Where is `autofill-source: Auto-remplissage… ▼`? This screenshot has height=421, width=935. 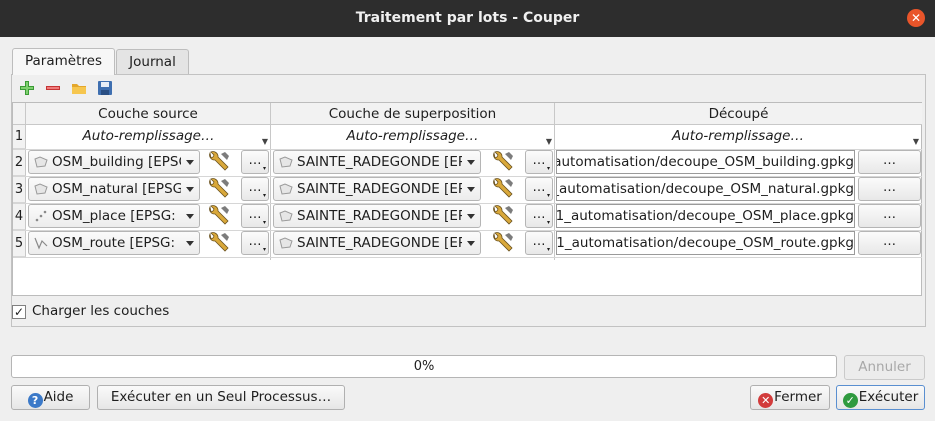
autofill-source: Auto-remplissage… ▼ is located at coordinates (148, 137).